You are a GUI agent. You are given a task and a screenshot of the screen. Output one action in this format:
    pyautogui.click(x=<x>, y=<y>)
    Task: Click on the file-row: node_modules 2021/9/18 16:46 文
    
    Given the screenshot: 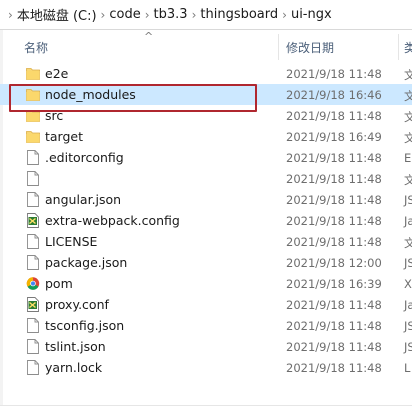 What is the action you would take?
    pyautogui.click(x=206, y=94)
    